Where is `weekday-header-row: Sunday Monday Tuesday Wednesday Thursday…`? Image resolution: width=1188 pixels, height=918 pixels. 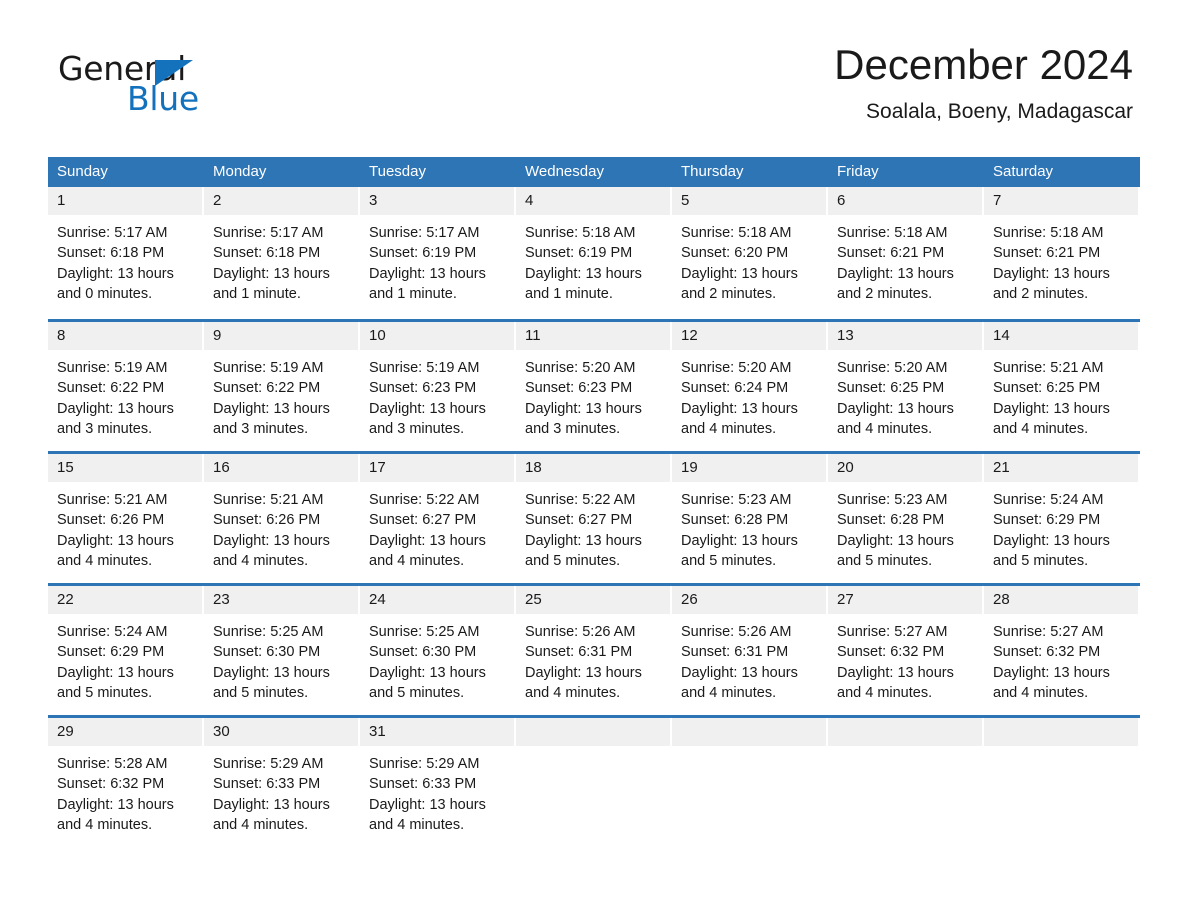 weekday-header-row: Sunday Monday Tuesday Wednesday Thursday… is located at coordinates (594, 172).